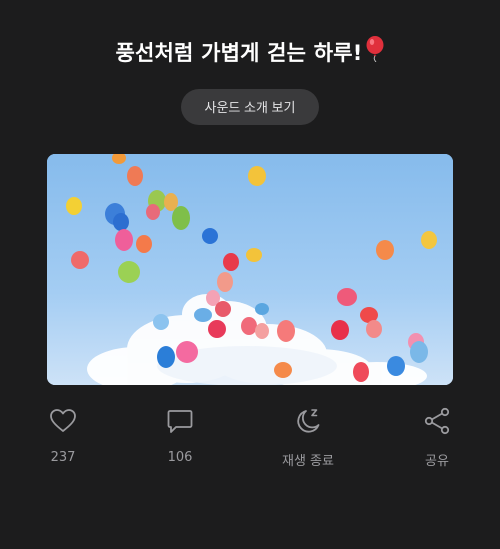 The width and height of the screenshot is (500, 549). Describe the element at coordinates (250, 441) in the screenshot. I see `action-bar: 237 106 재생 종료 공유` at that location.